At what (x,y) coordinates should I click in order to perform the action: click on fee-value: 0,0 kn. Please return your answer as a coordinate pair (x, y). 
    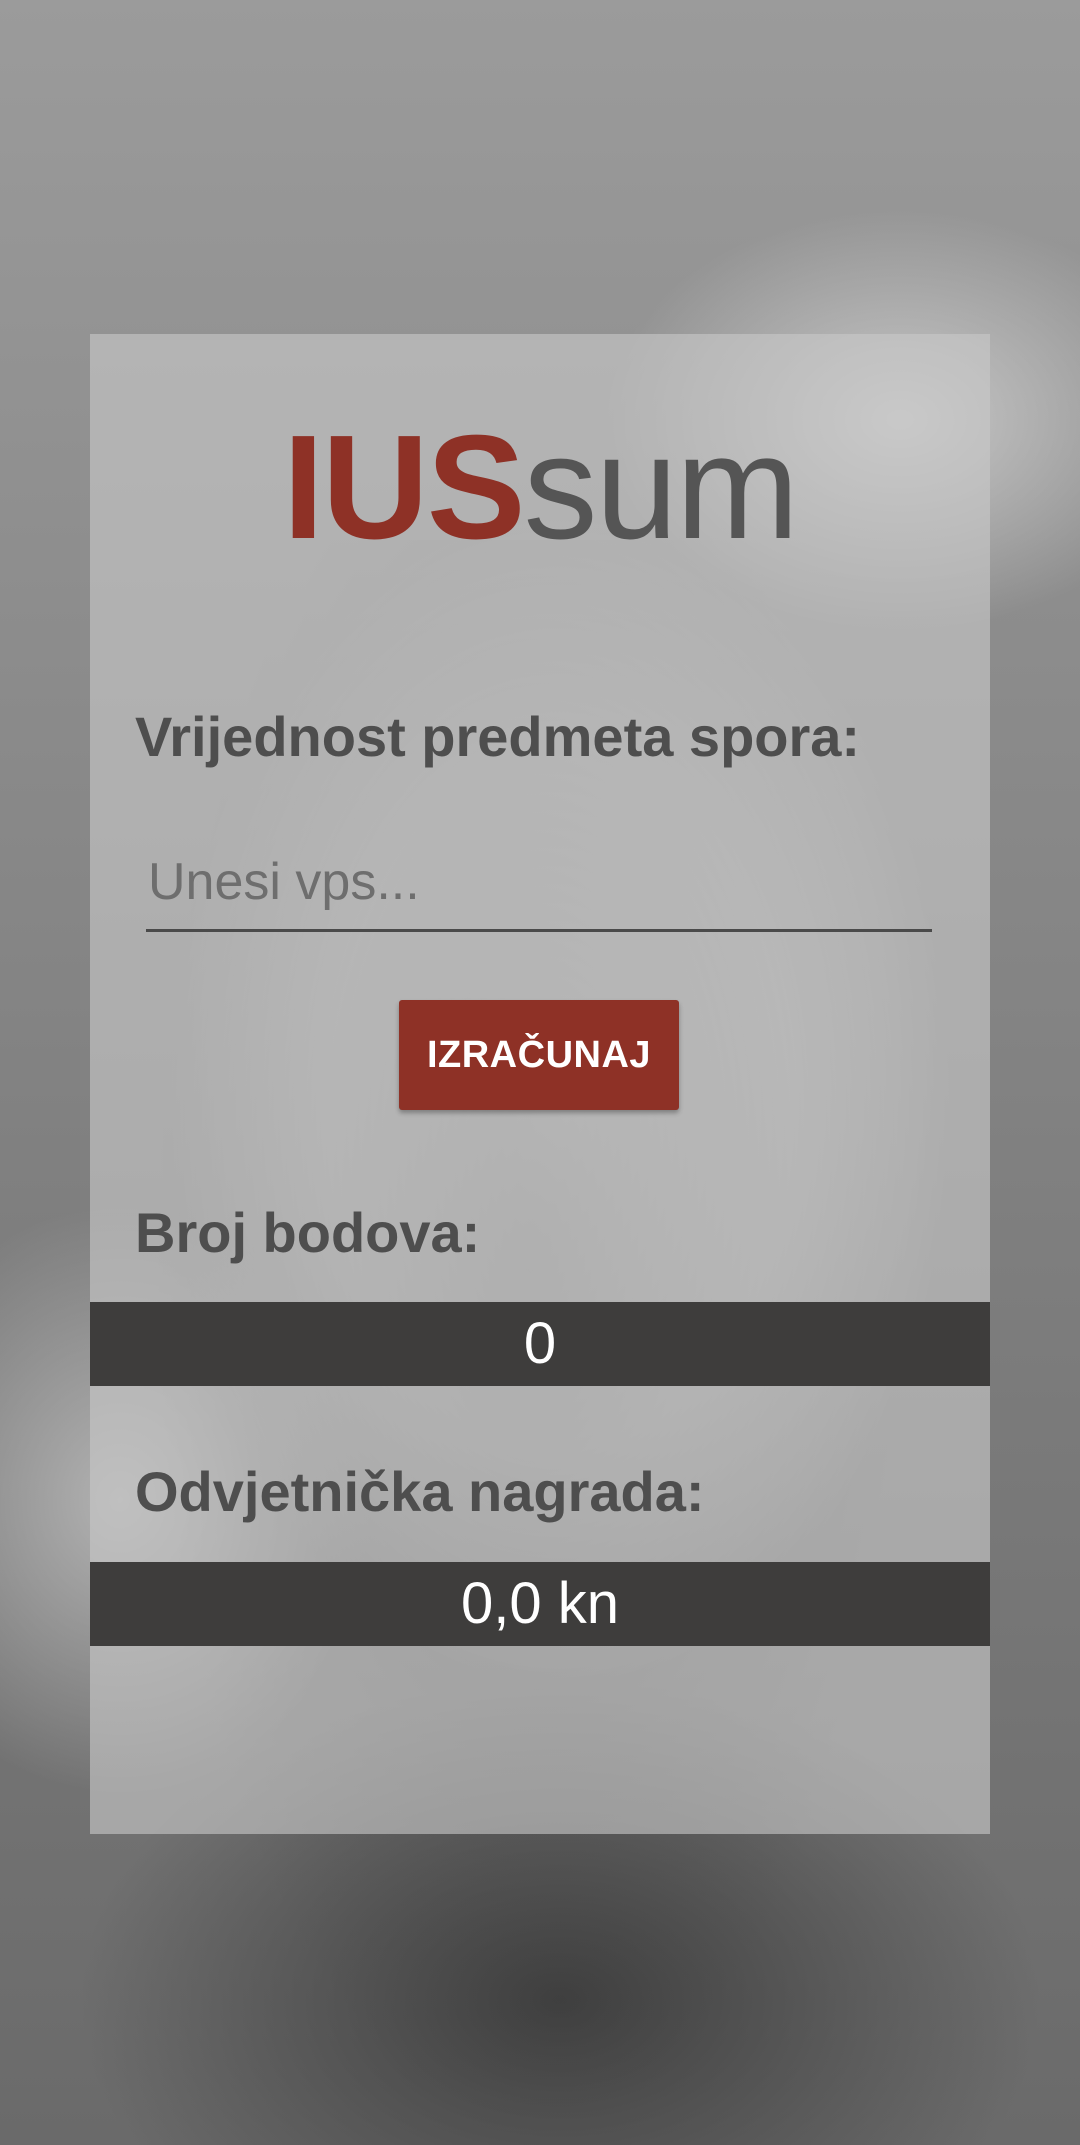
    Looking at the image, I should click on (540, 1604).